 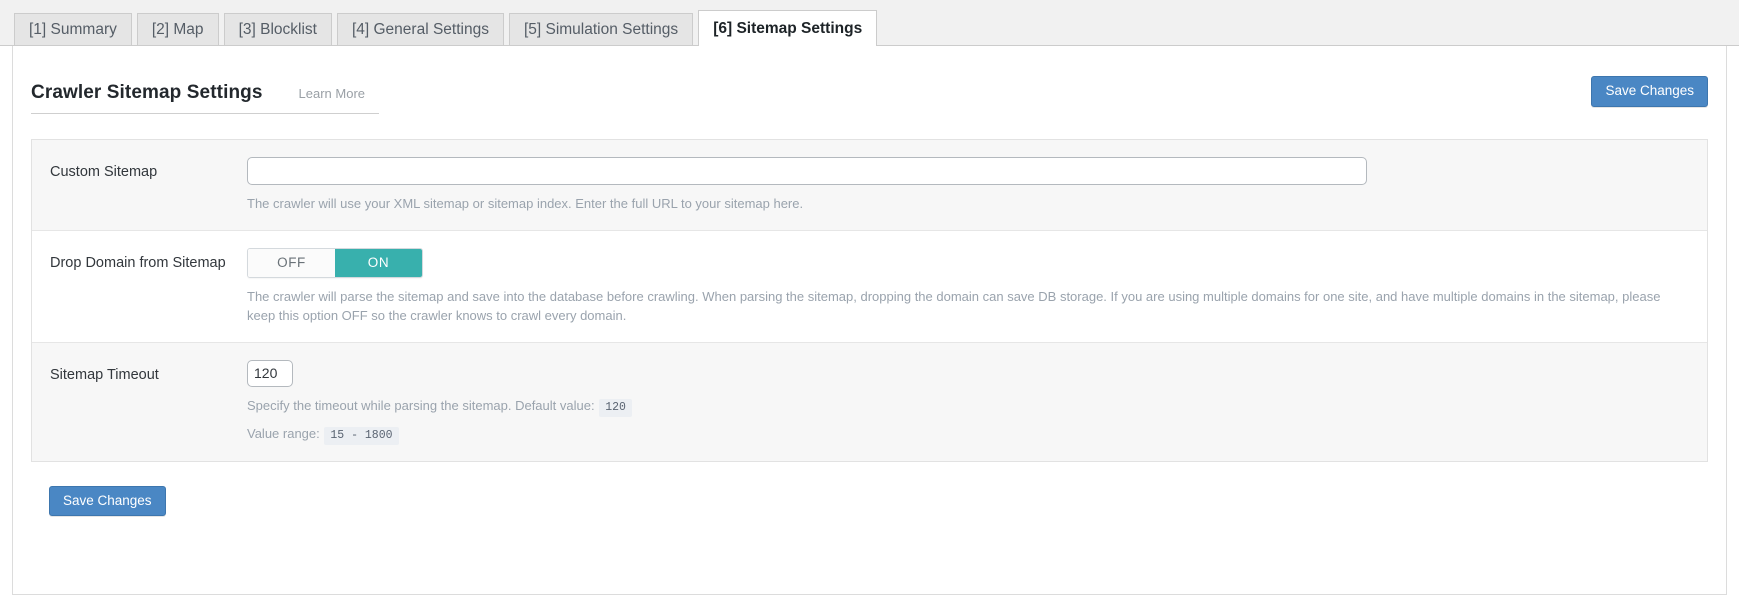 I want to click on toggle-option-off: OFF, so click(x=291, y=262).